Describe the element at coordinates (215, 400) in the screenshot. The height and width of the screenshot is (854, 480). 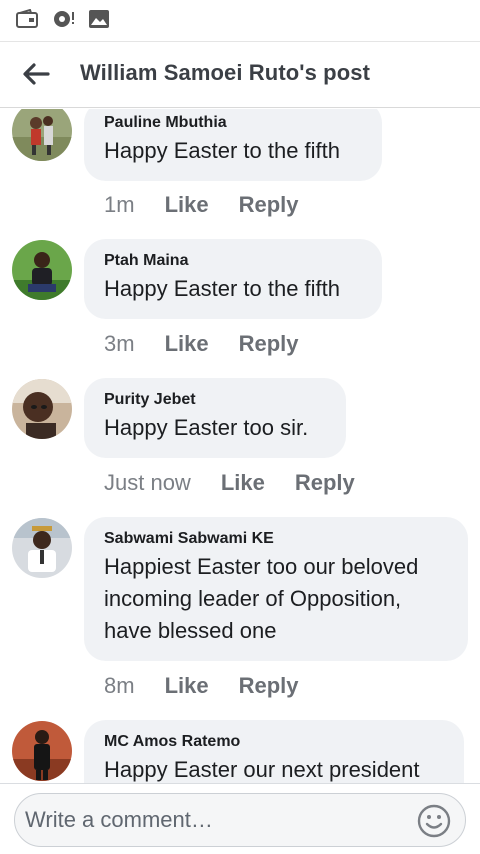
I see `comment-author: Purity Jebet` at that location.